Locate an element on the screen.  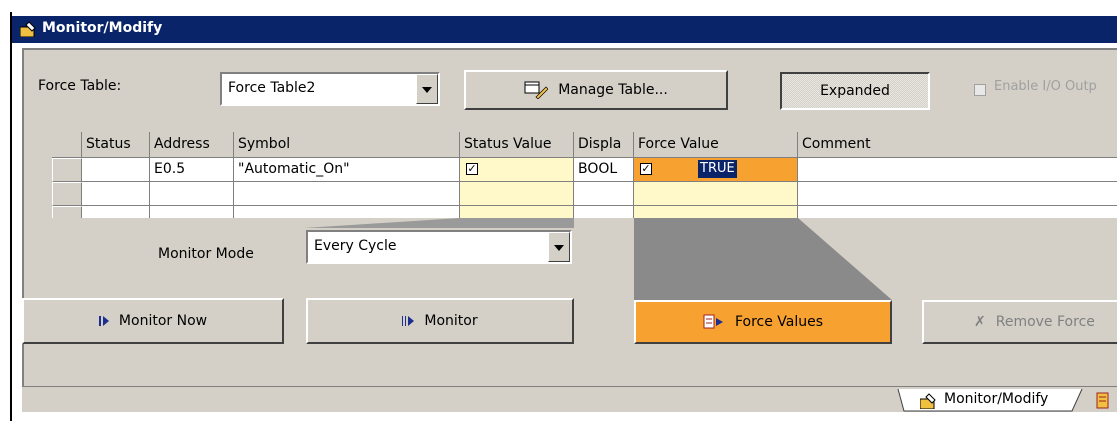
monitor-now-label: Monitor Now is located at coordinates (163, 321).